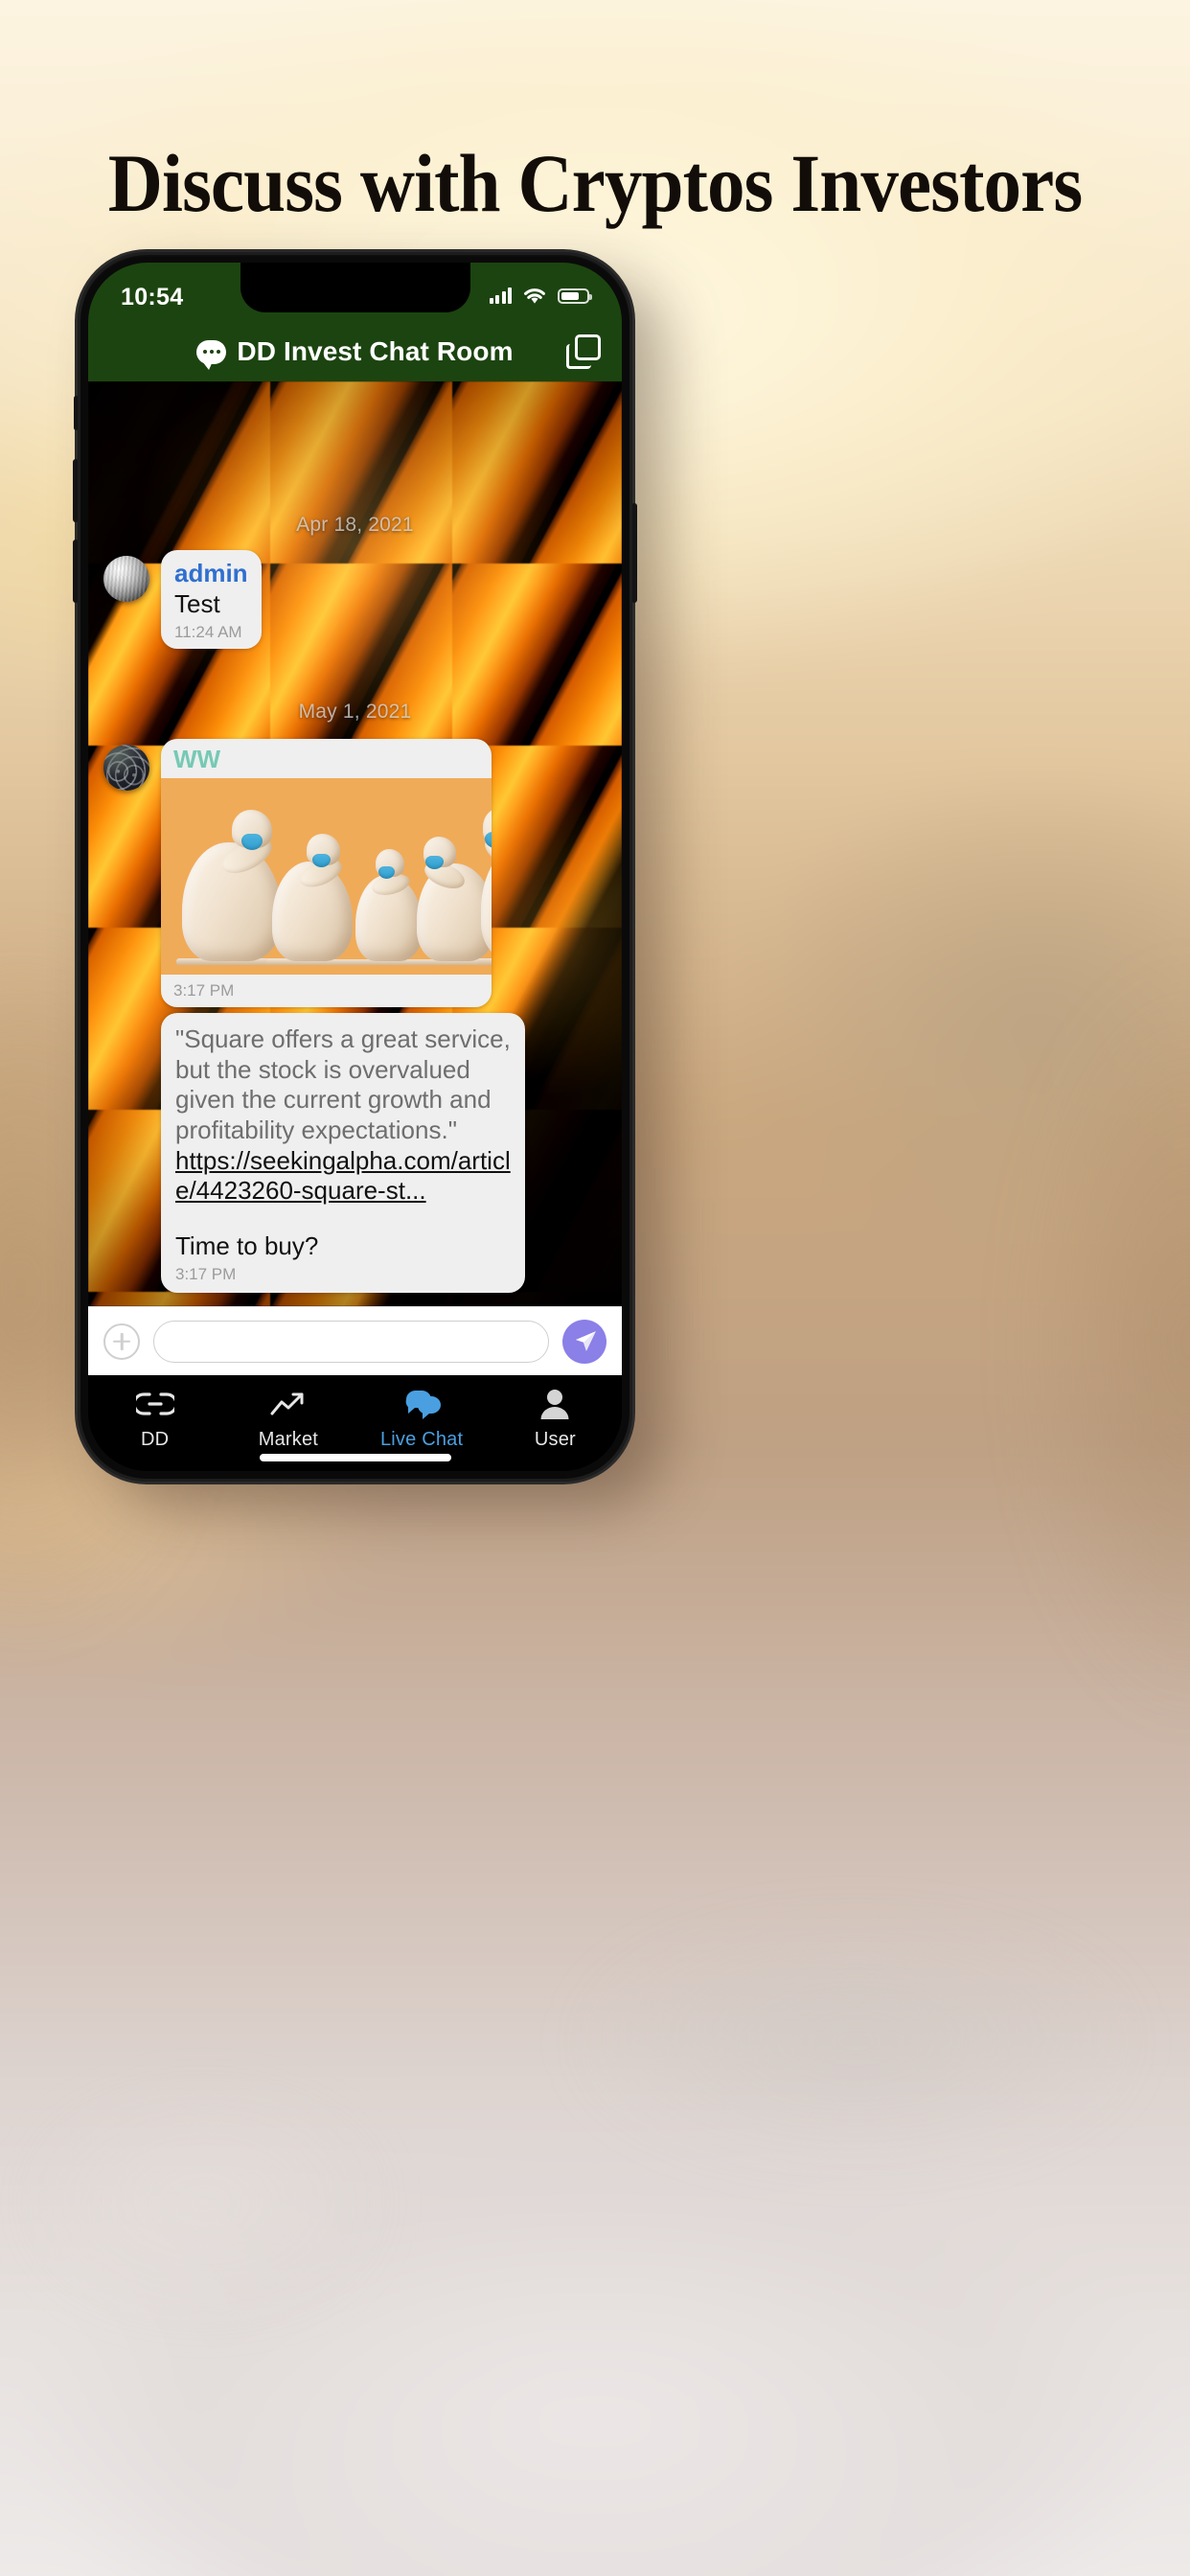 This screenshot has width=1190, height=2576. Describe the element at coordinates (197, 603) in the screenshot. I see `message-text: Test` at that location.